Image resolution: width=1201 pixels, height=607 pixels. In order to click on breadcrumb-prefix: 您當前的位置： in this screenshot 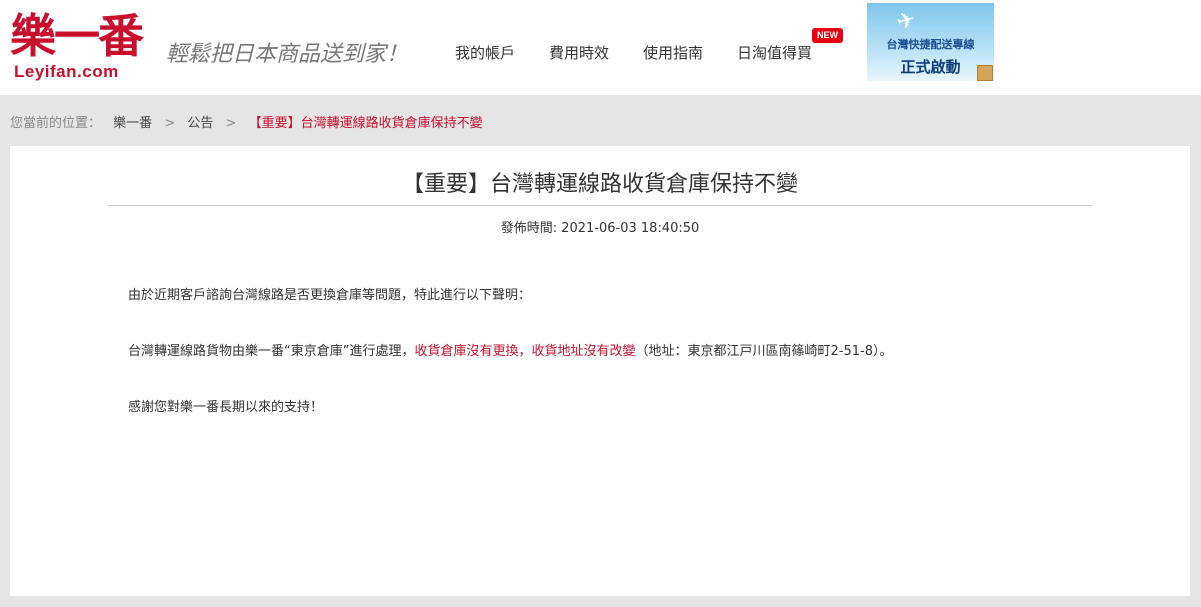, I will do `click(56, 123)`.